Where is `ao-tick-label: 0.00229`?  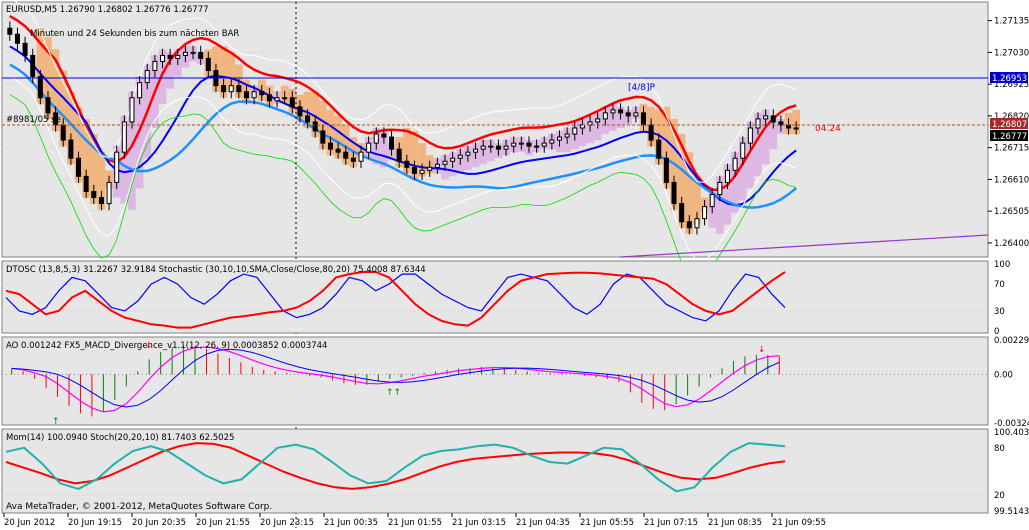
ao-tick-label: 0.00229 is located at coordinates (1011, 341).